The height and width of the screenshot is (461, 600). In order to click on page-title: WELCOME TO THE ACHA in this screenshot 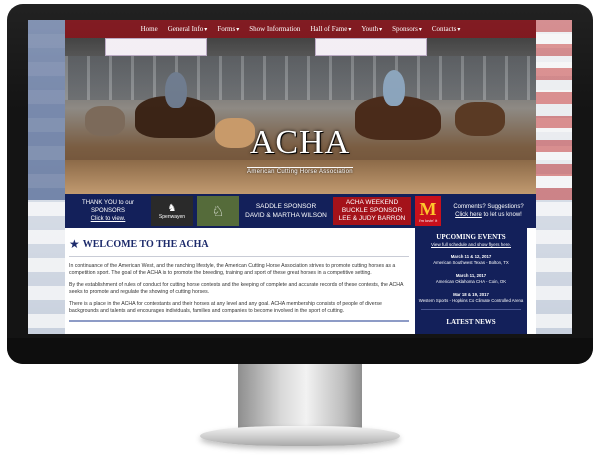, I will do `click(145, 244)`.